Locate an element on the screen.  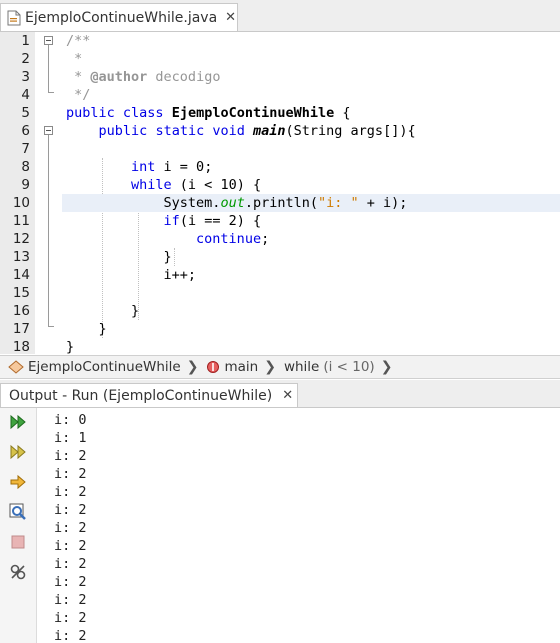
output-toolbar is located at coordinates (18, 525).